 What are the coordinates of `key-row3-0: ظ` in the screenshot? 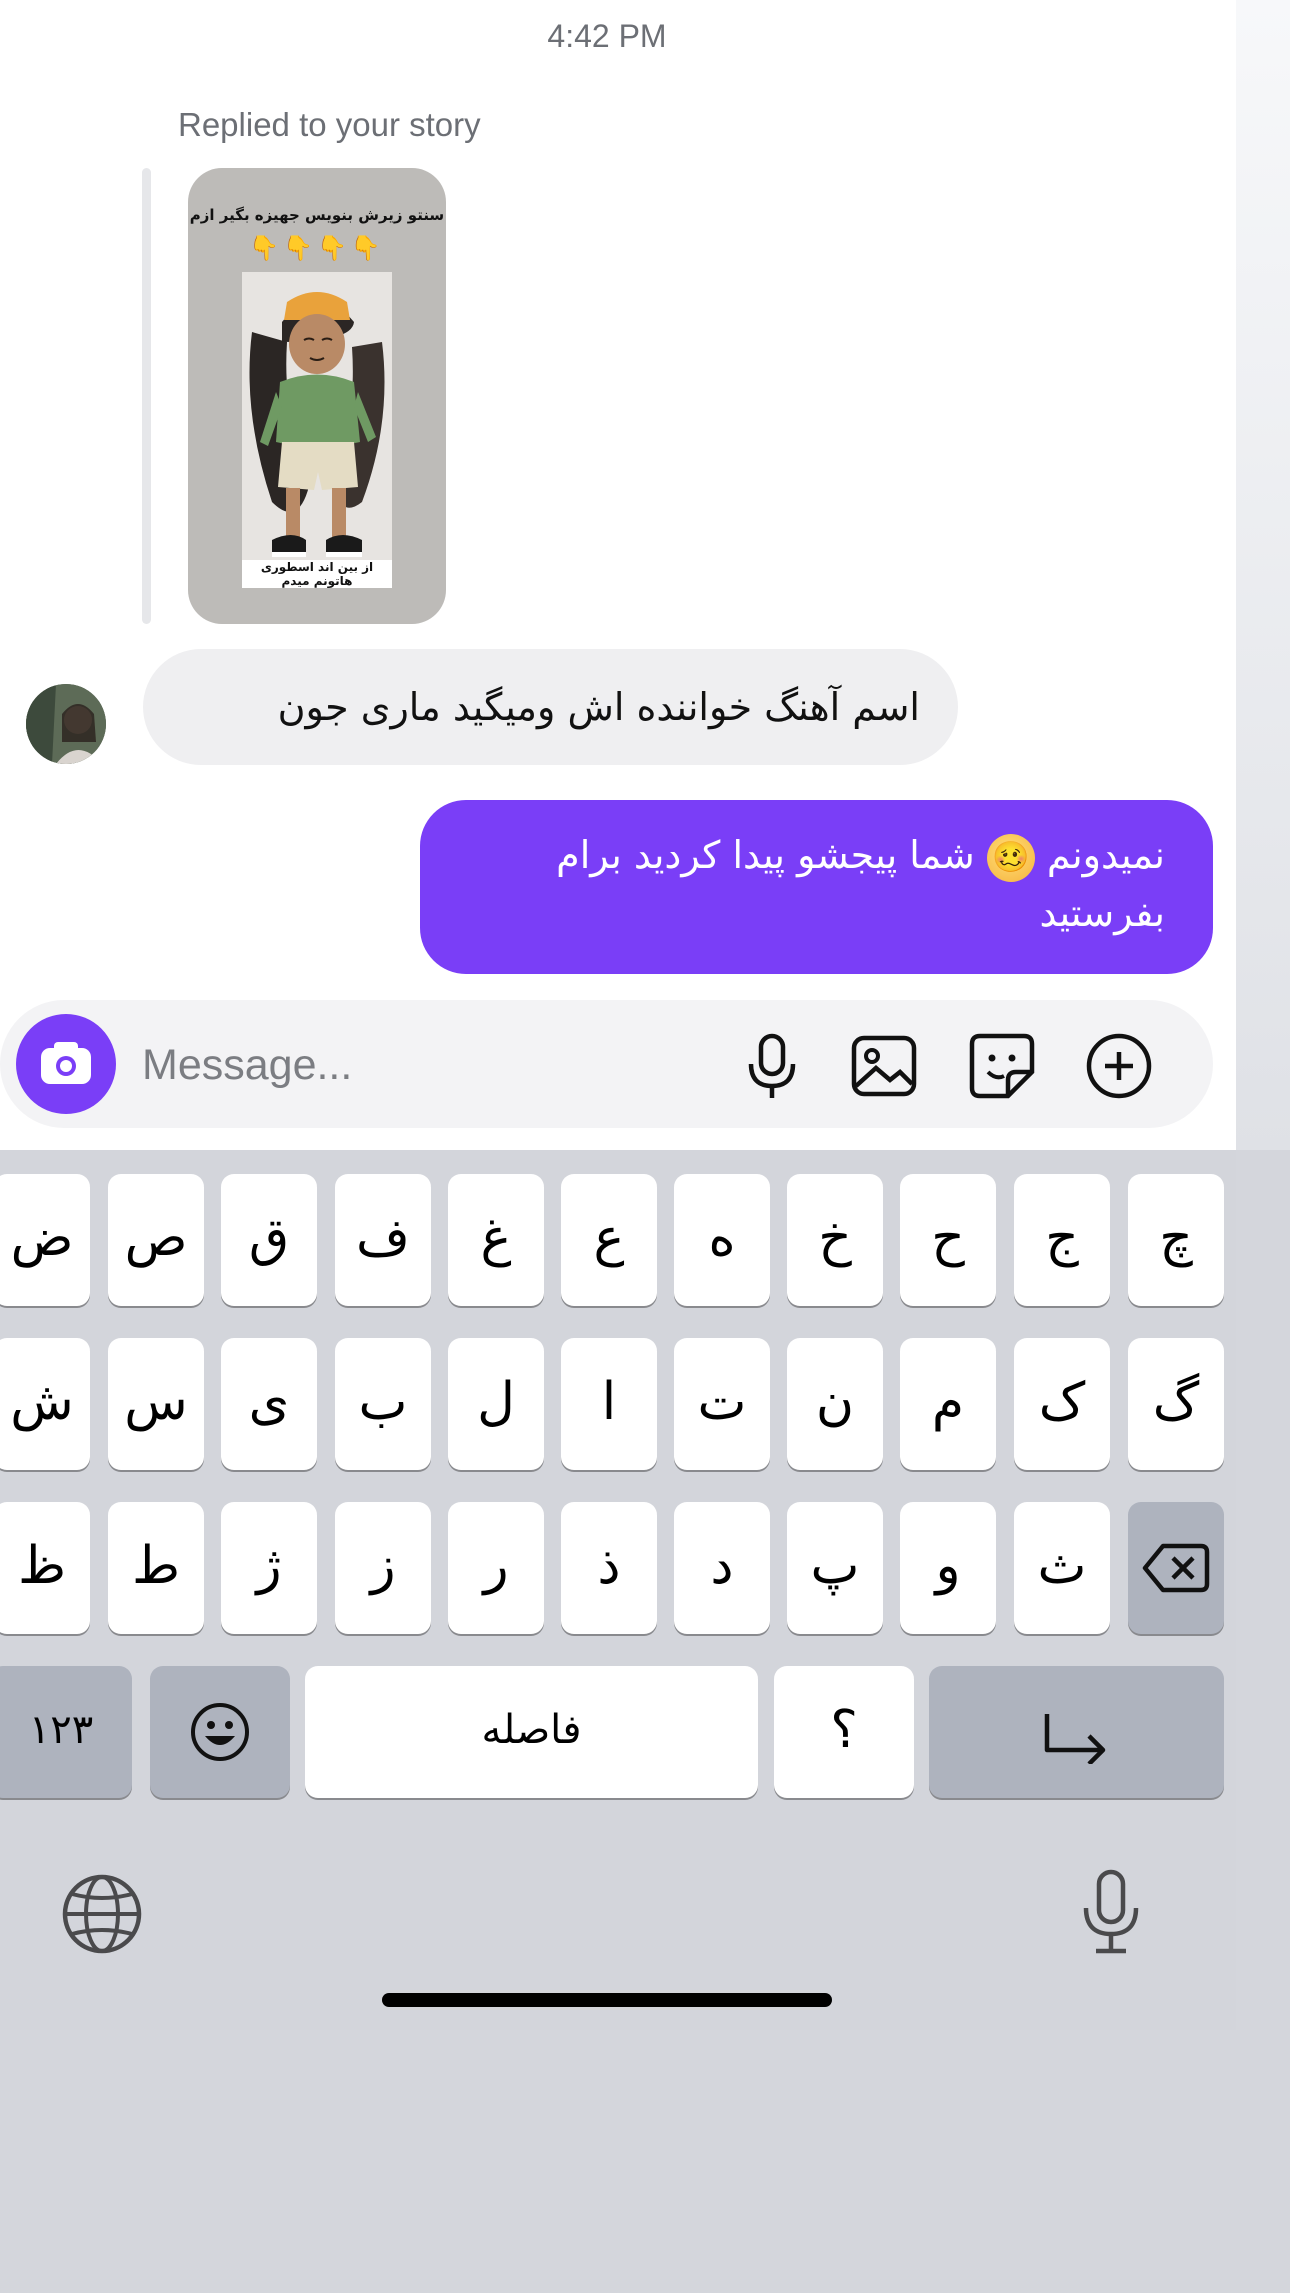 It's located at (45, 1568).